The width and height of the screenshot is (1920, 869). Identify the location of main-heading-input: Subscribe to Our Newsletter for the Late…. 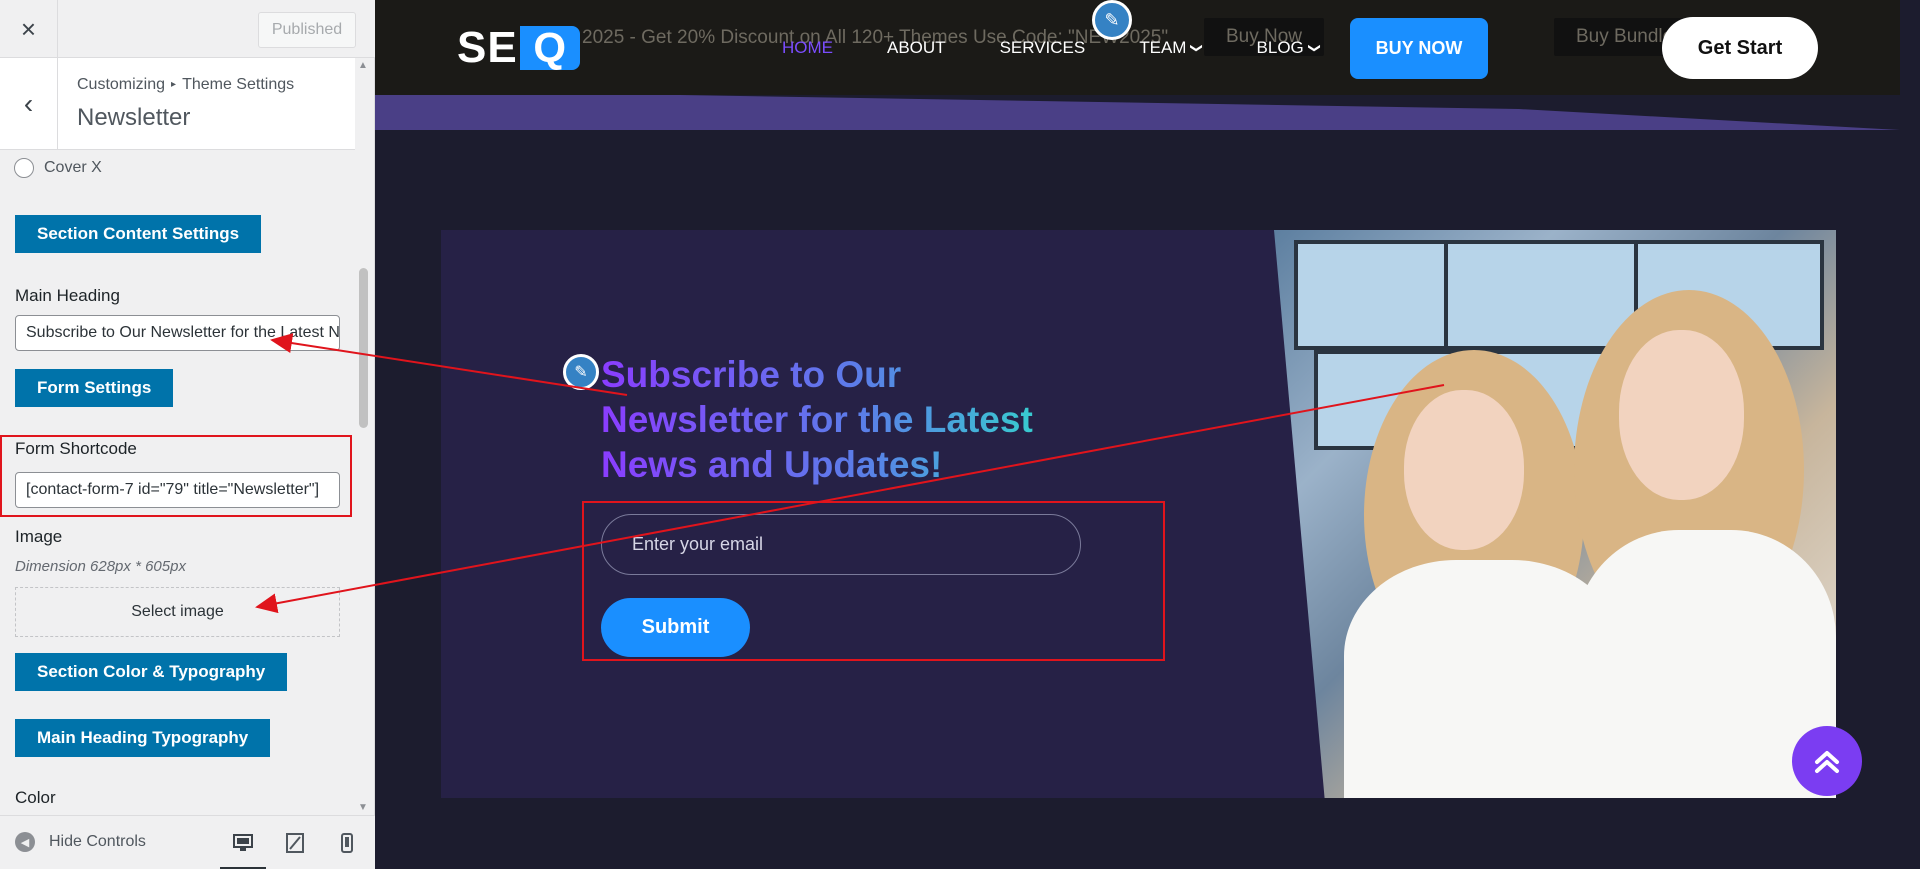
(177, 333).